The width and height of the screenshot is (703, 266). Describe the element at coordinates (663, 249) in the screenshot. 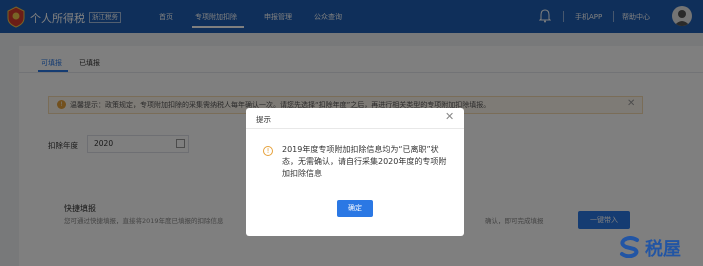

I see `watermark-text: 税屋` at that location.